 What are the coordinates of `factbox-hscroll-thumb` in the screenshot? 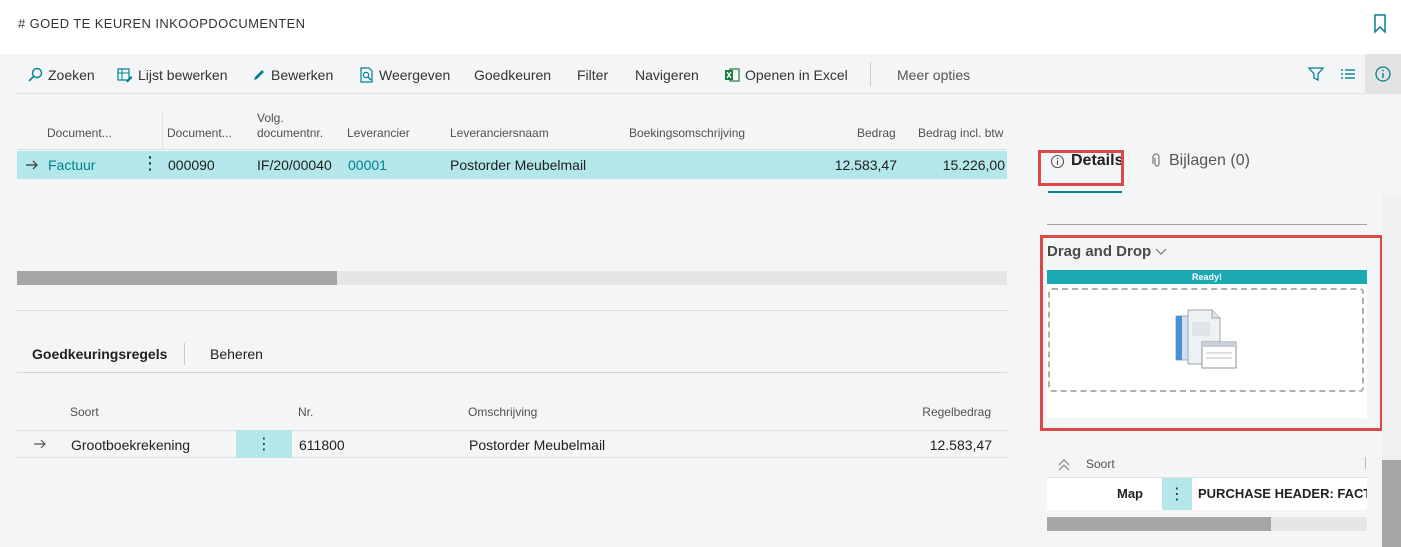 It's located at (1159, 524).